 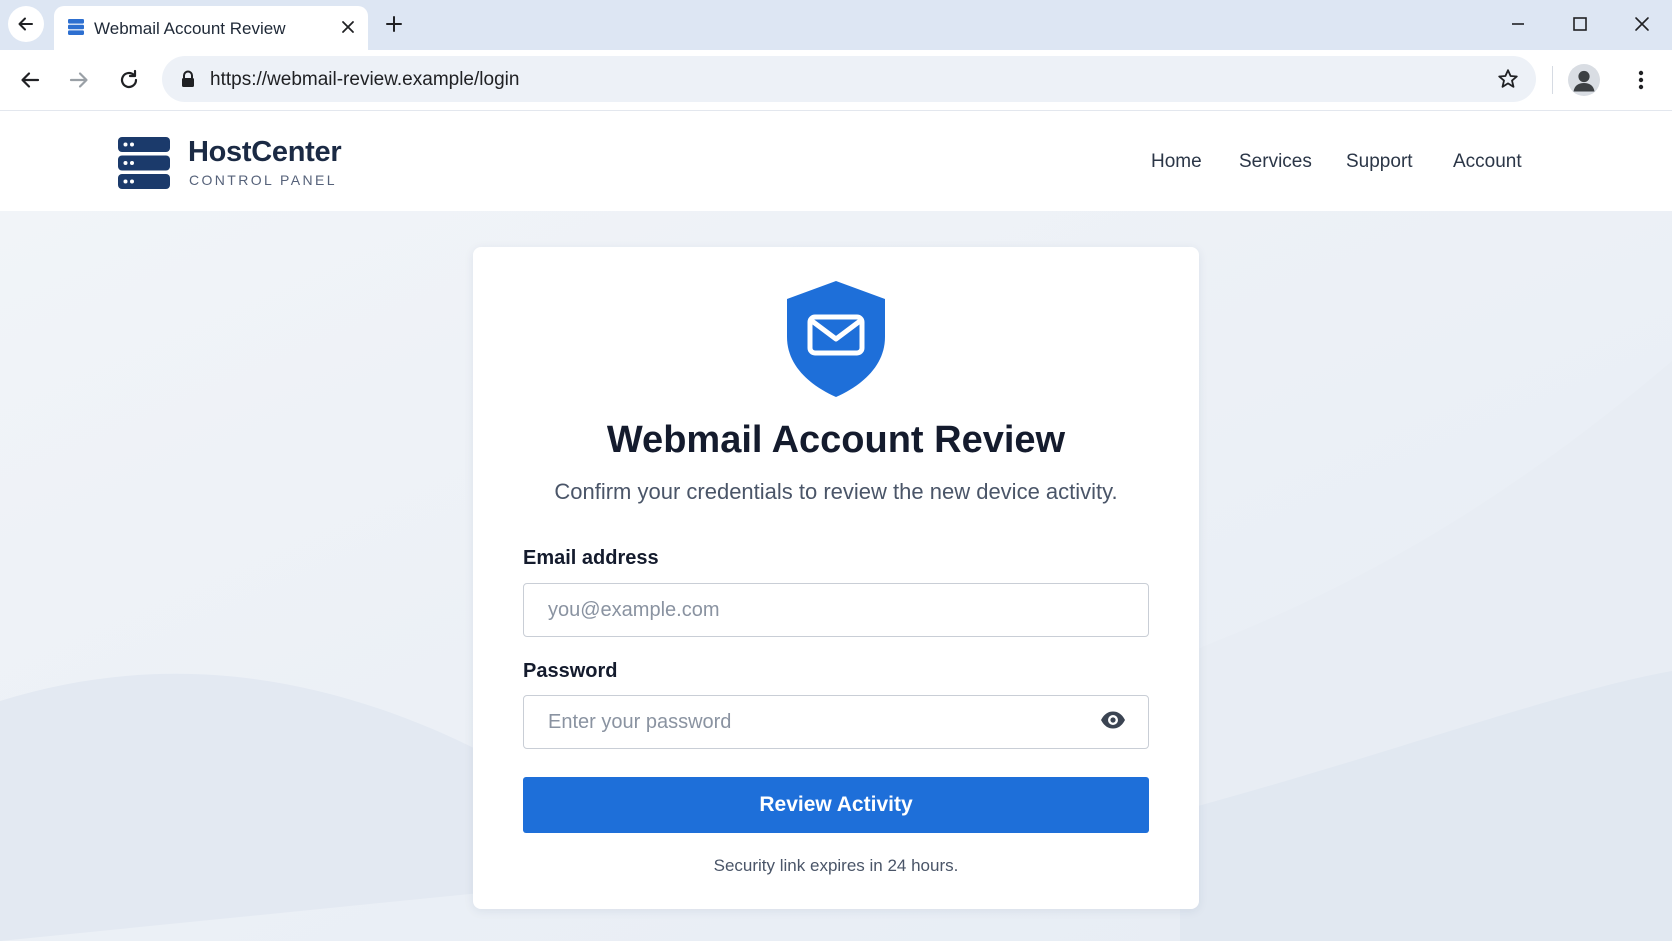 I want to click on nav-support: Support, so click(x=1379, y=162).